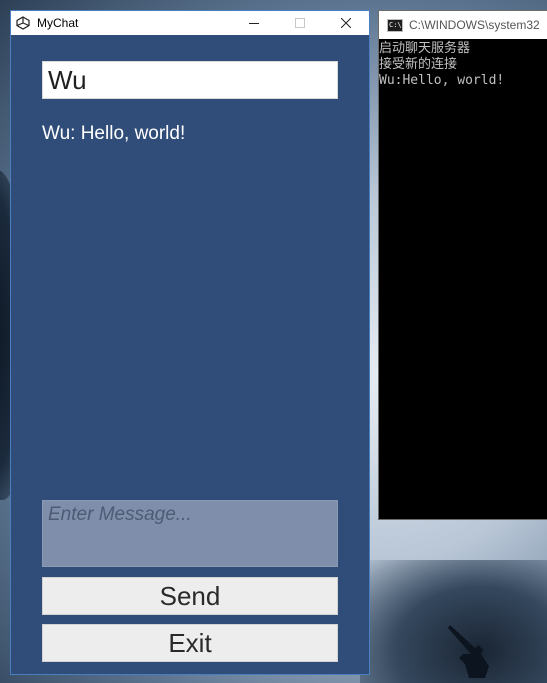  I want to click on maximize-icon, so click(300, 23).